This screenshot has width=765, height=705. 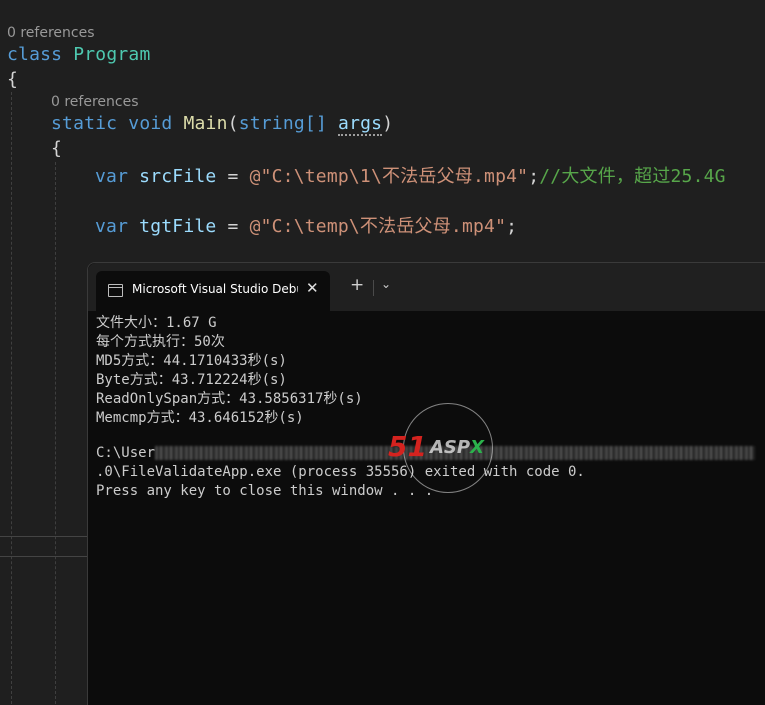 What do you see at coordinates (312, 288) in the screenshot?
I see `close-icon: ✕` at bounding box center [312, 288].